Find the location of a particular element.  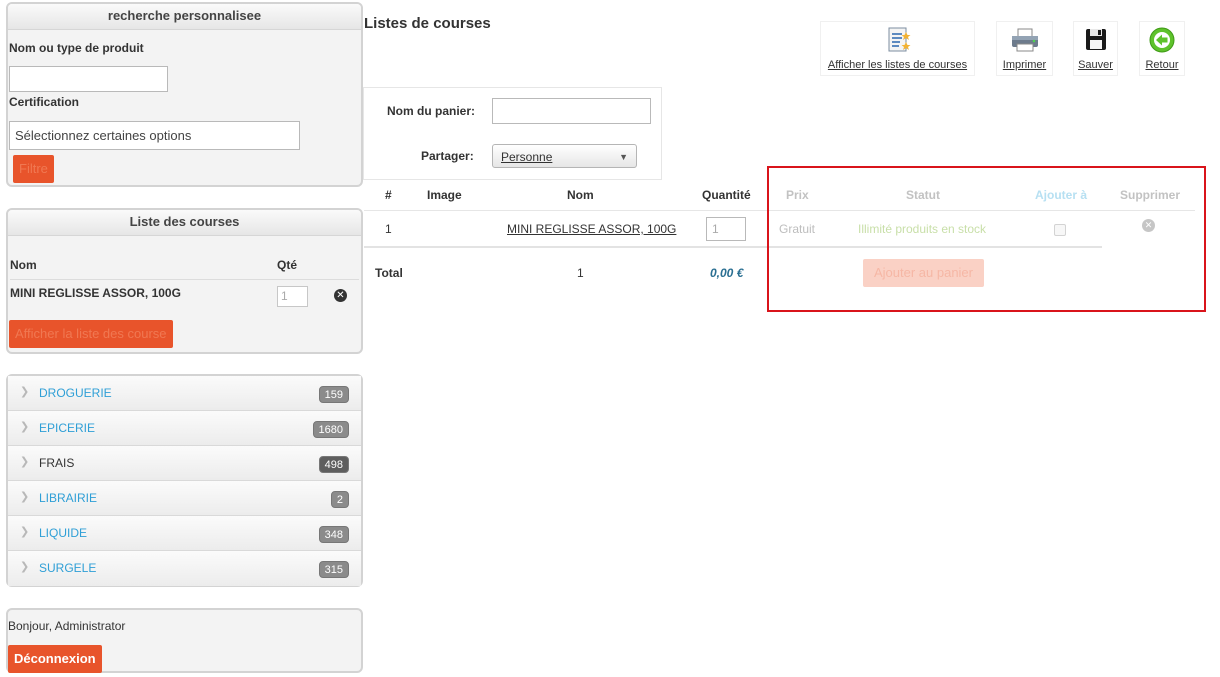

total-amount: 0,00 € is located at coordinates (727, 273).